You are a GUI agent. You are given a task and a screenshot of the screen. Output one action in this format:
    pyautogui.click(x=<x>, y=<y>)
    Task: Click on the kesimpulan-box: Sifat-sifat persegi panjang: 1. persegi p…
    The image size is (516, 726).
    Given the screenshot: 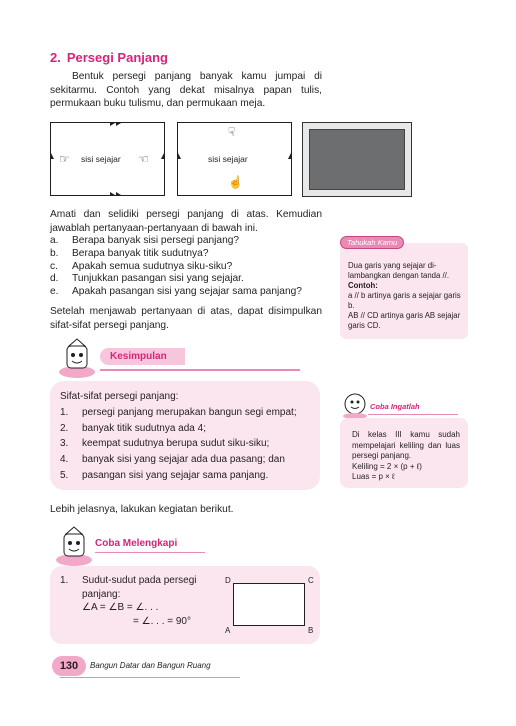 What is the action you would take?
    pyautogui.click(x=185, y=435)
    